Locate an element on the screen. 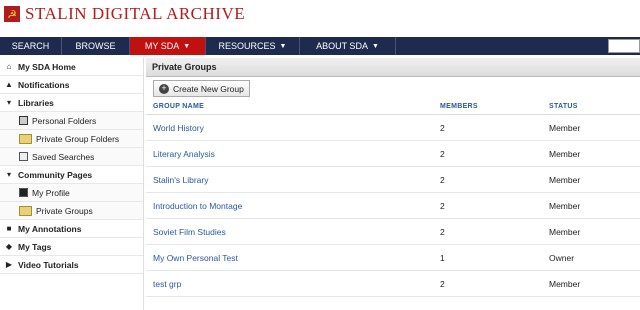 The image size is (640, 310). nav-browse: BROWSE is located at coordinates (96, 46).